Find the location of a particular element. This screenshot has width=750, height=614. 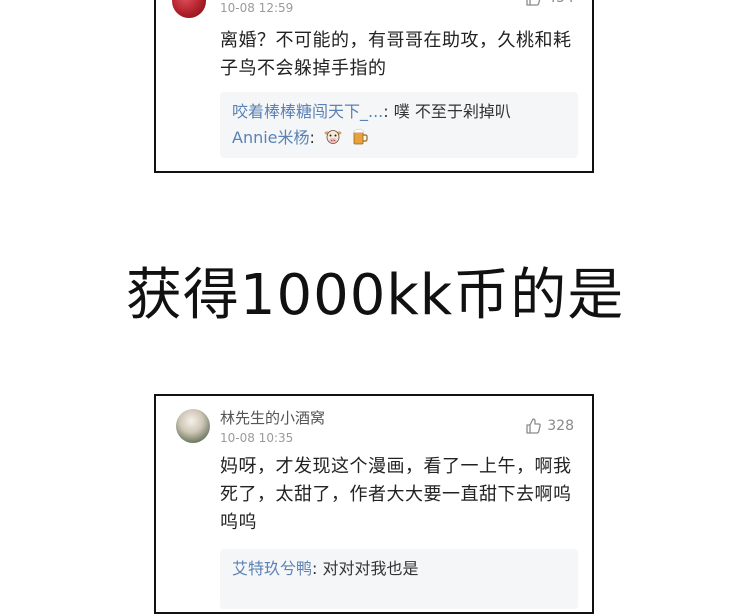

reply-text: 噗 不至于剁掉叭 is located at coordinates (449, 111).